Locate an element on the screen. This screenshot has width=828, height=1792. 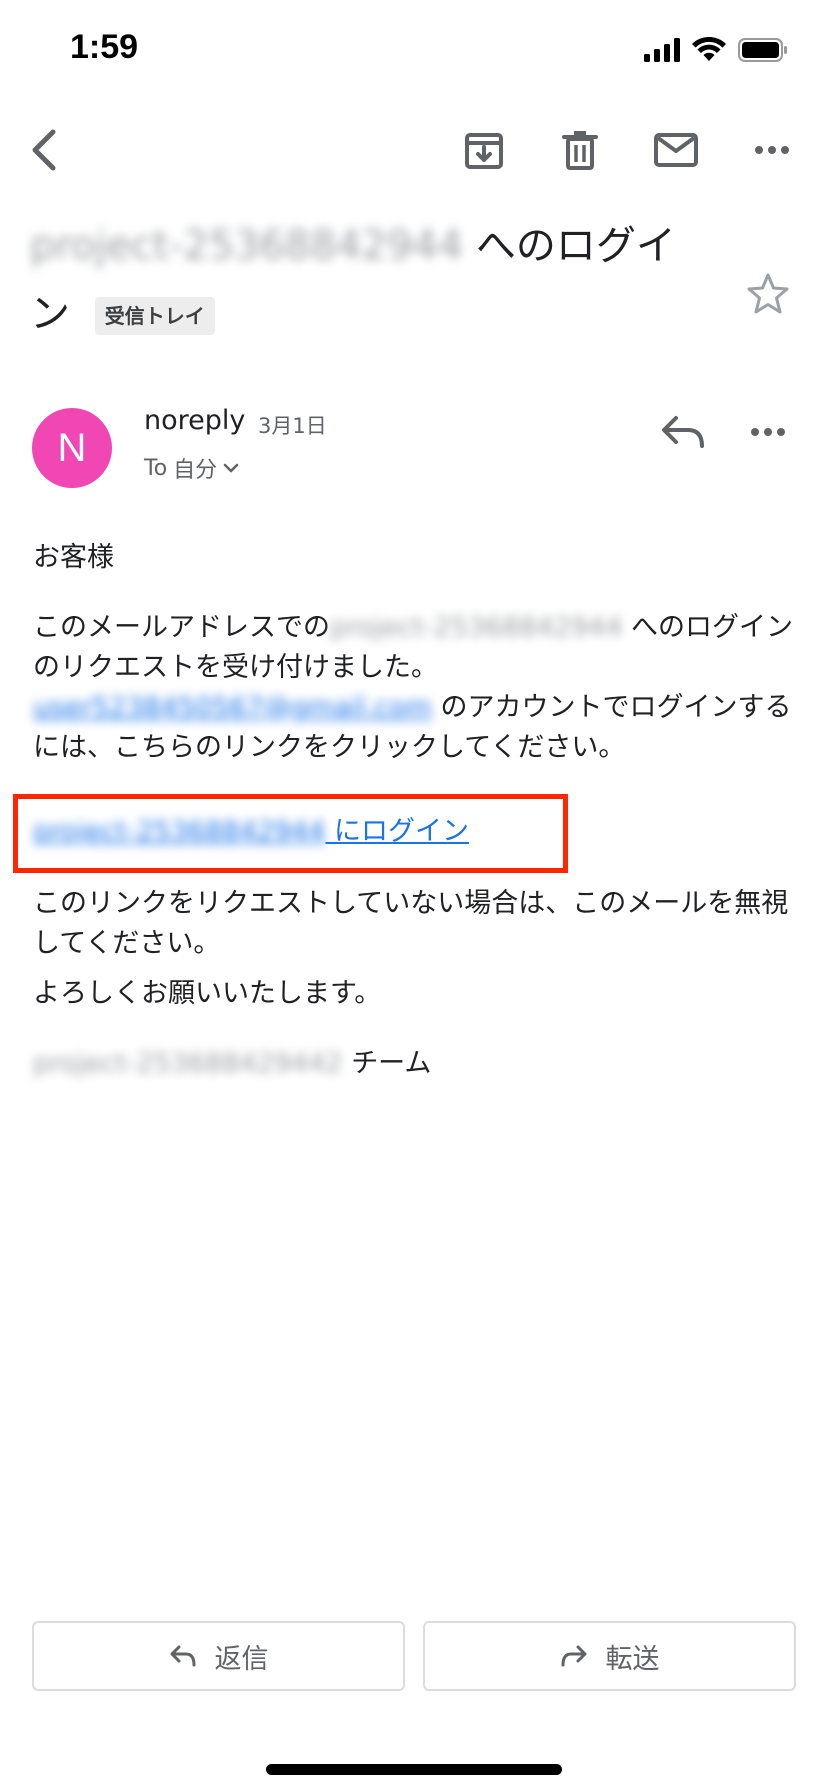
back-icon is located at coordinates (44, 150).